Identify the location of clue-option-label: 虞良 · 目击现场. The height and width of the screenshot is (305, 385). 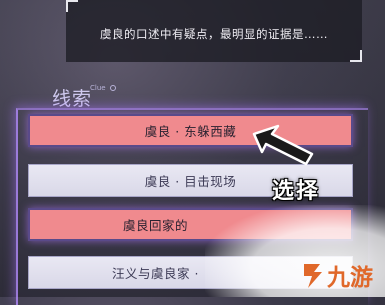
(190, 181).